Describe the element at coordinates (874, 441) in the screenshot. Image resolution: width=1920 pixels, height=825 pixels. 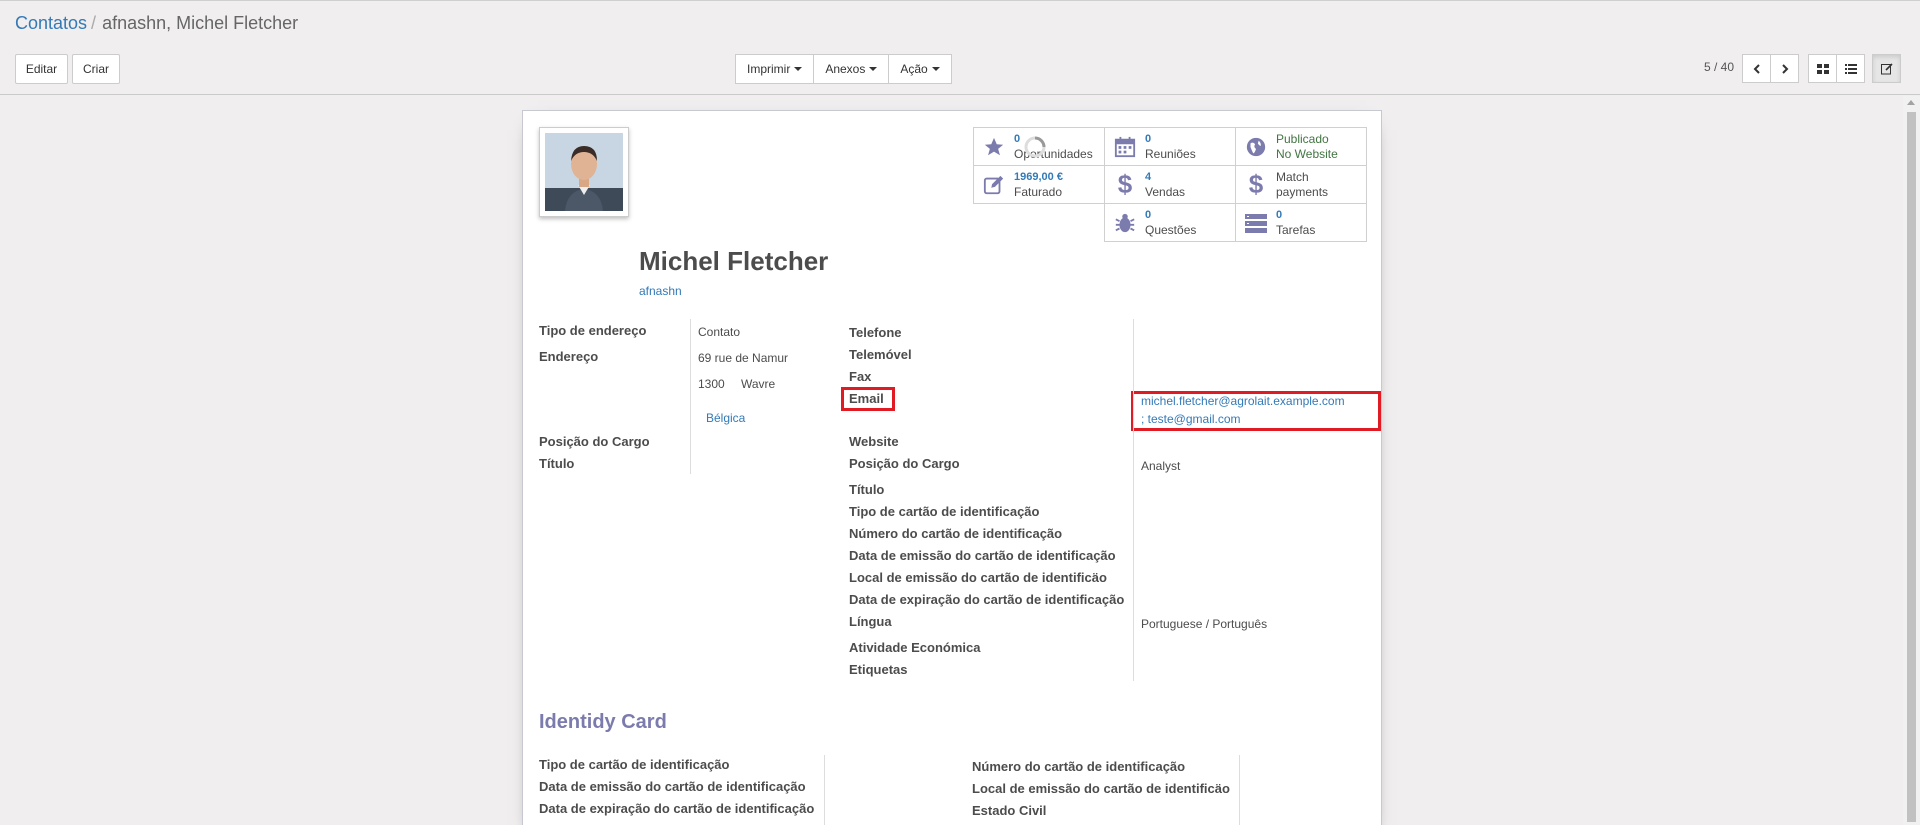
I see `website-label: Website` at that location.